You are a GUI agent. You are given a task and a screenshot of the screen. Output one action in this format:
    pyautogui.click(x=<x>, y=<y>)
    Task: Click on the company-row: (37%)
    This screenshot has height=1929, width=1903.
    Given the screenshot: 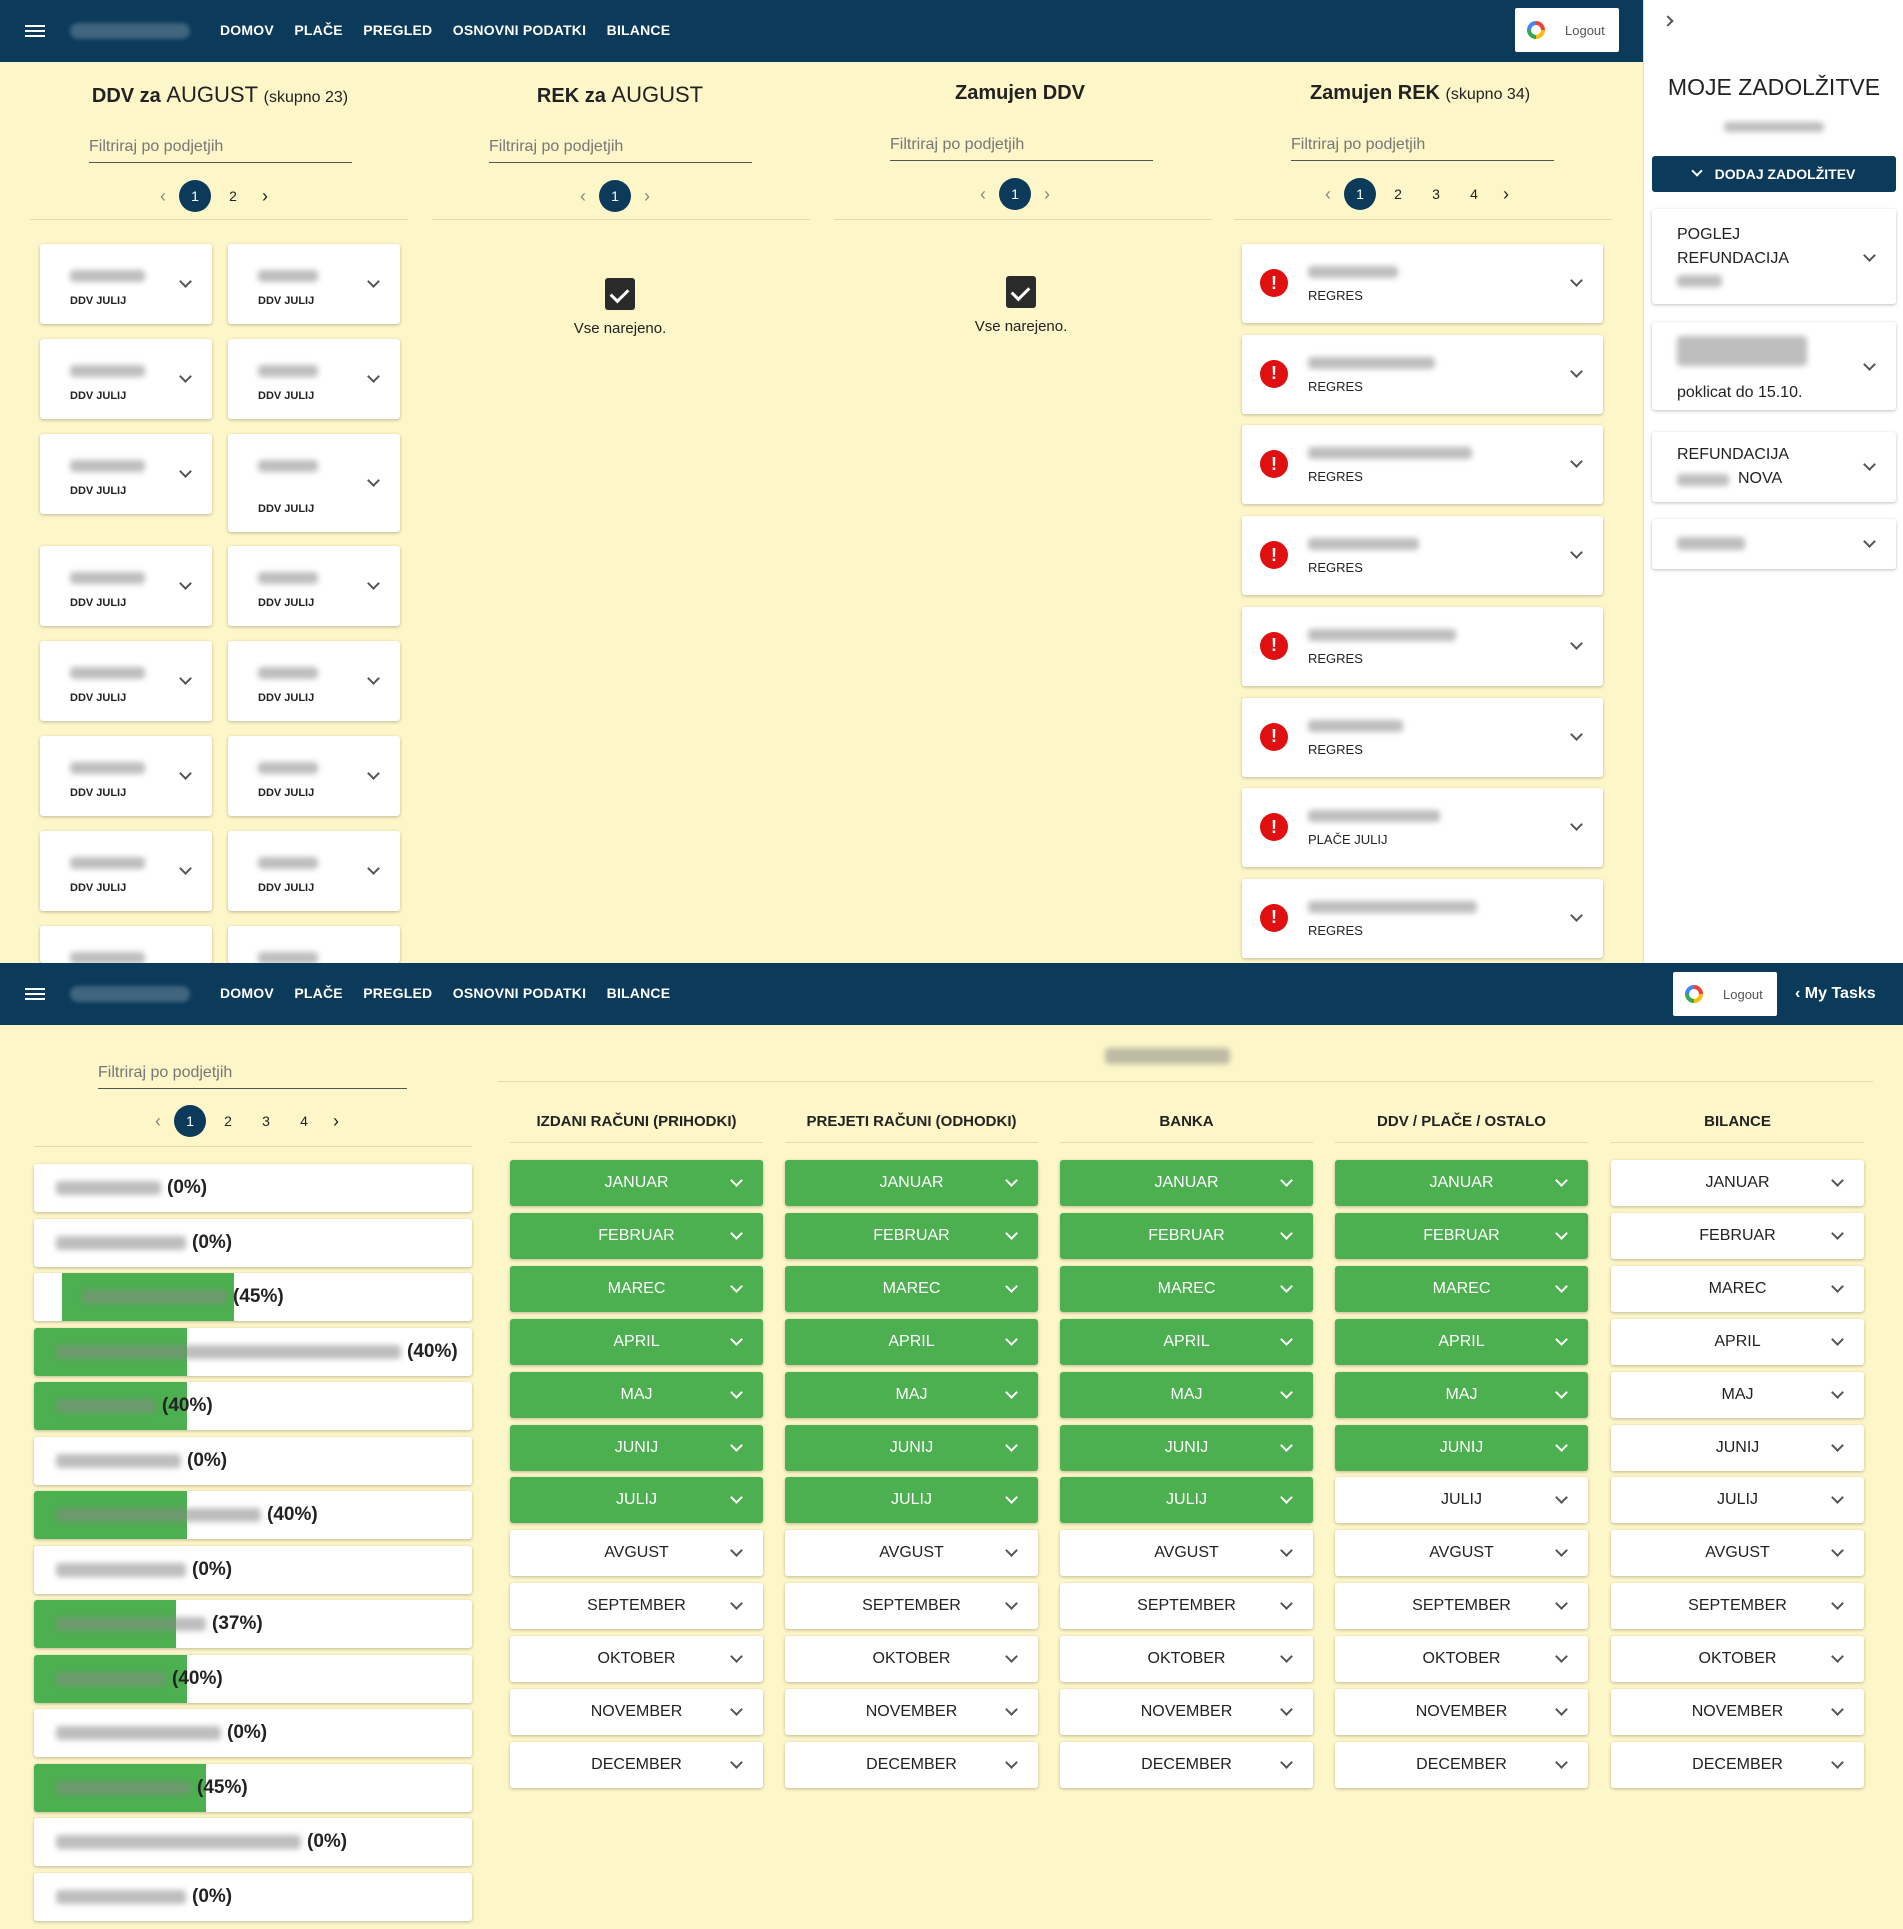 What is the action you would take?
    pyautogui.click(x=253, y=1624)
    